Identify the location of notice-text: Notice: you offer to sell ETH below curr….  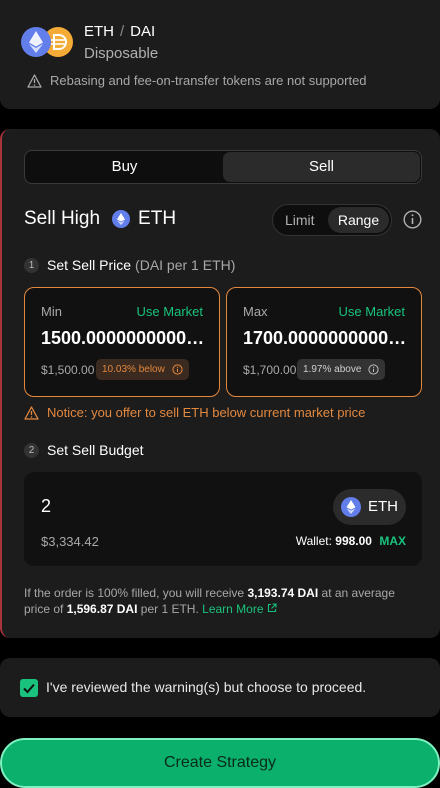
(206, 412).